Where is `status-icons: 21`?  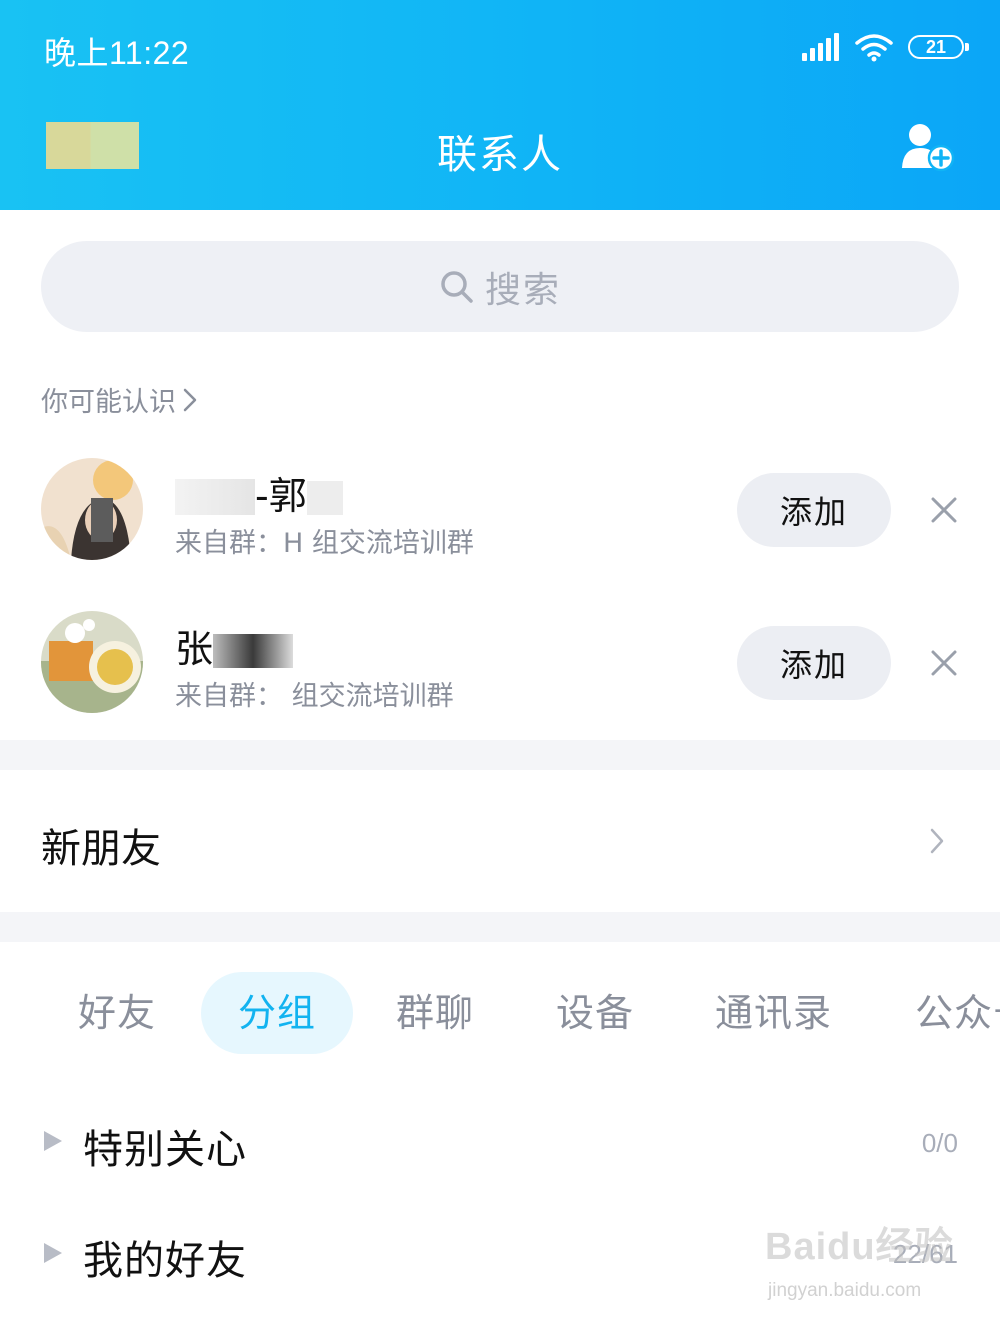 status-icons: 21 is located at coordinates (885, 47).